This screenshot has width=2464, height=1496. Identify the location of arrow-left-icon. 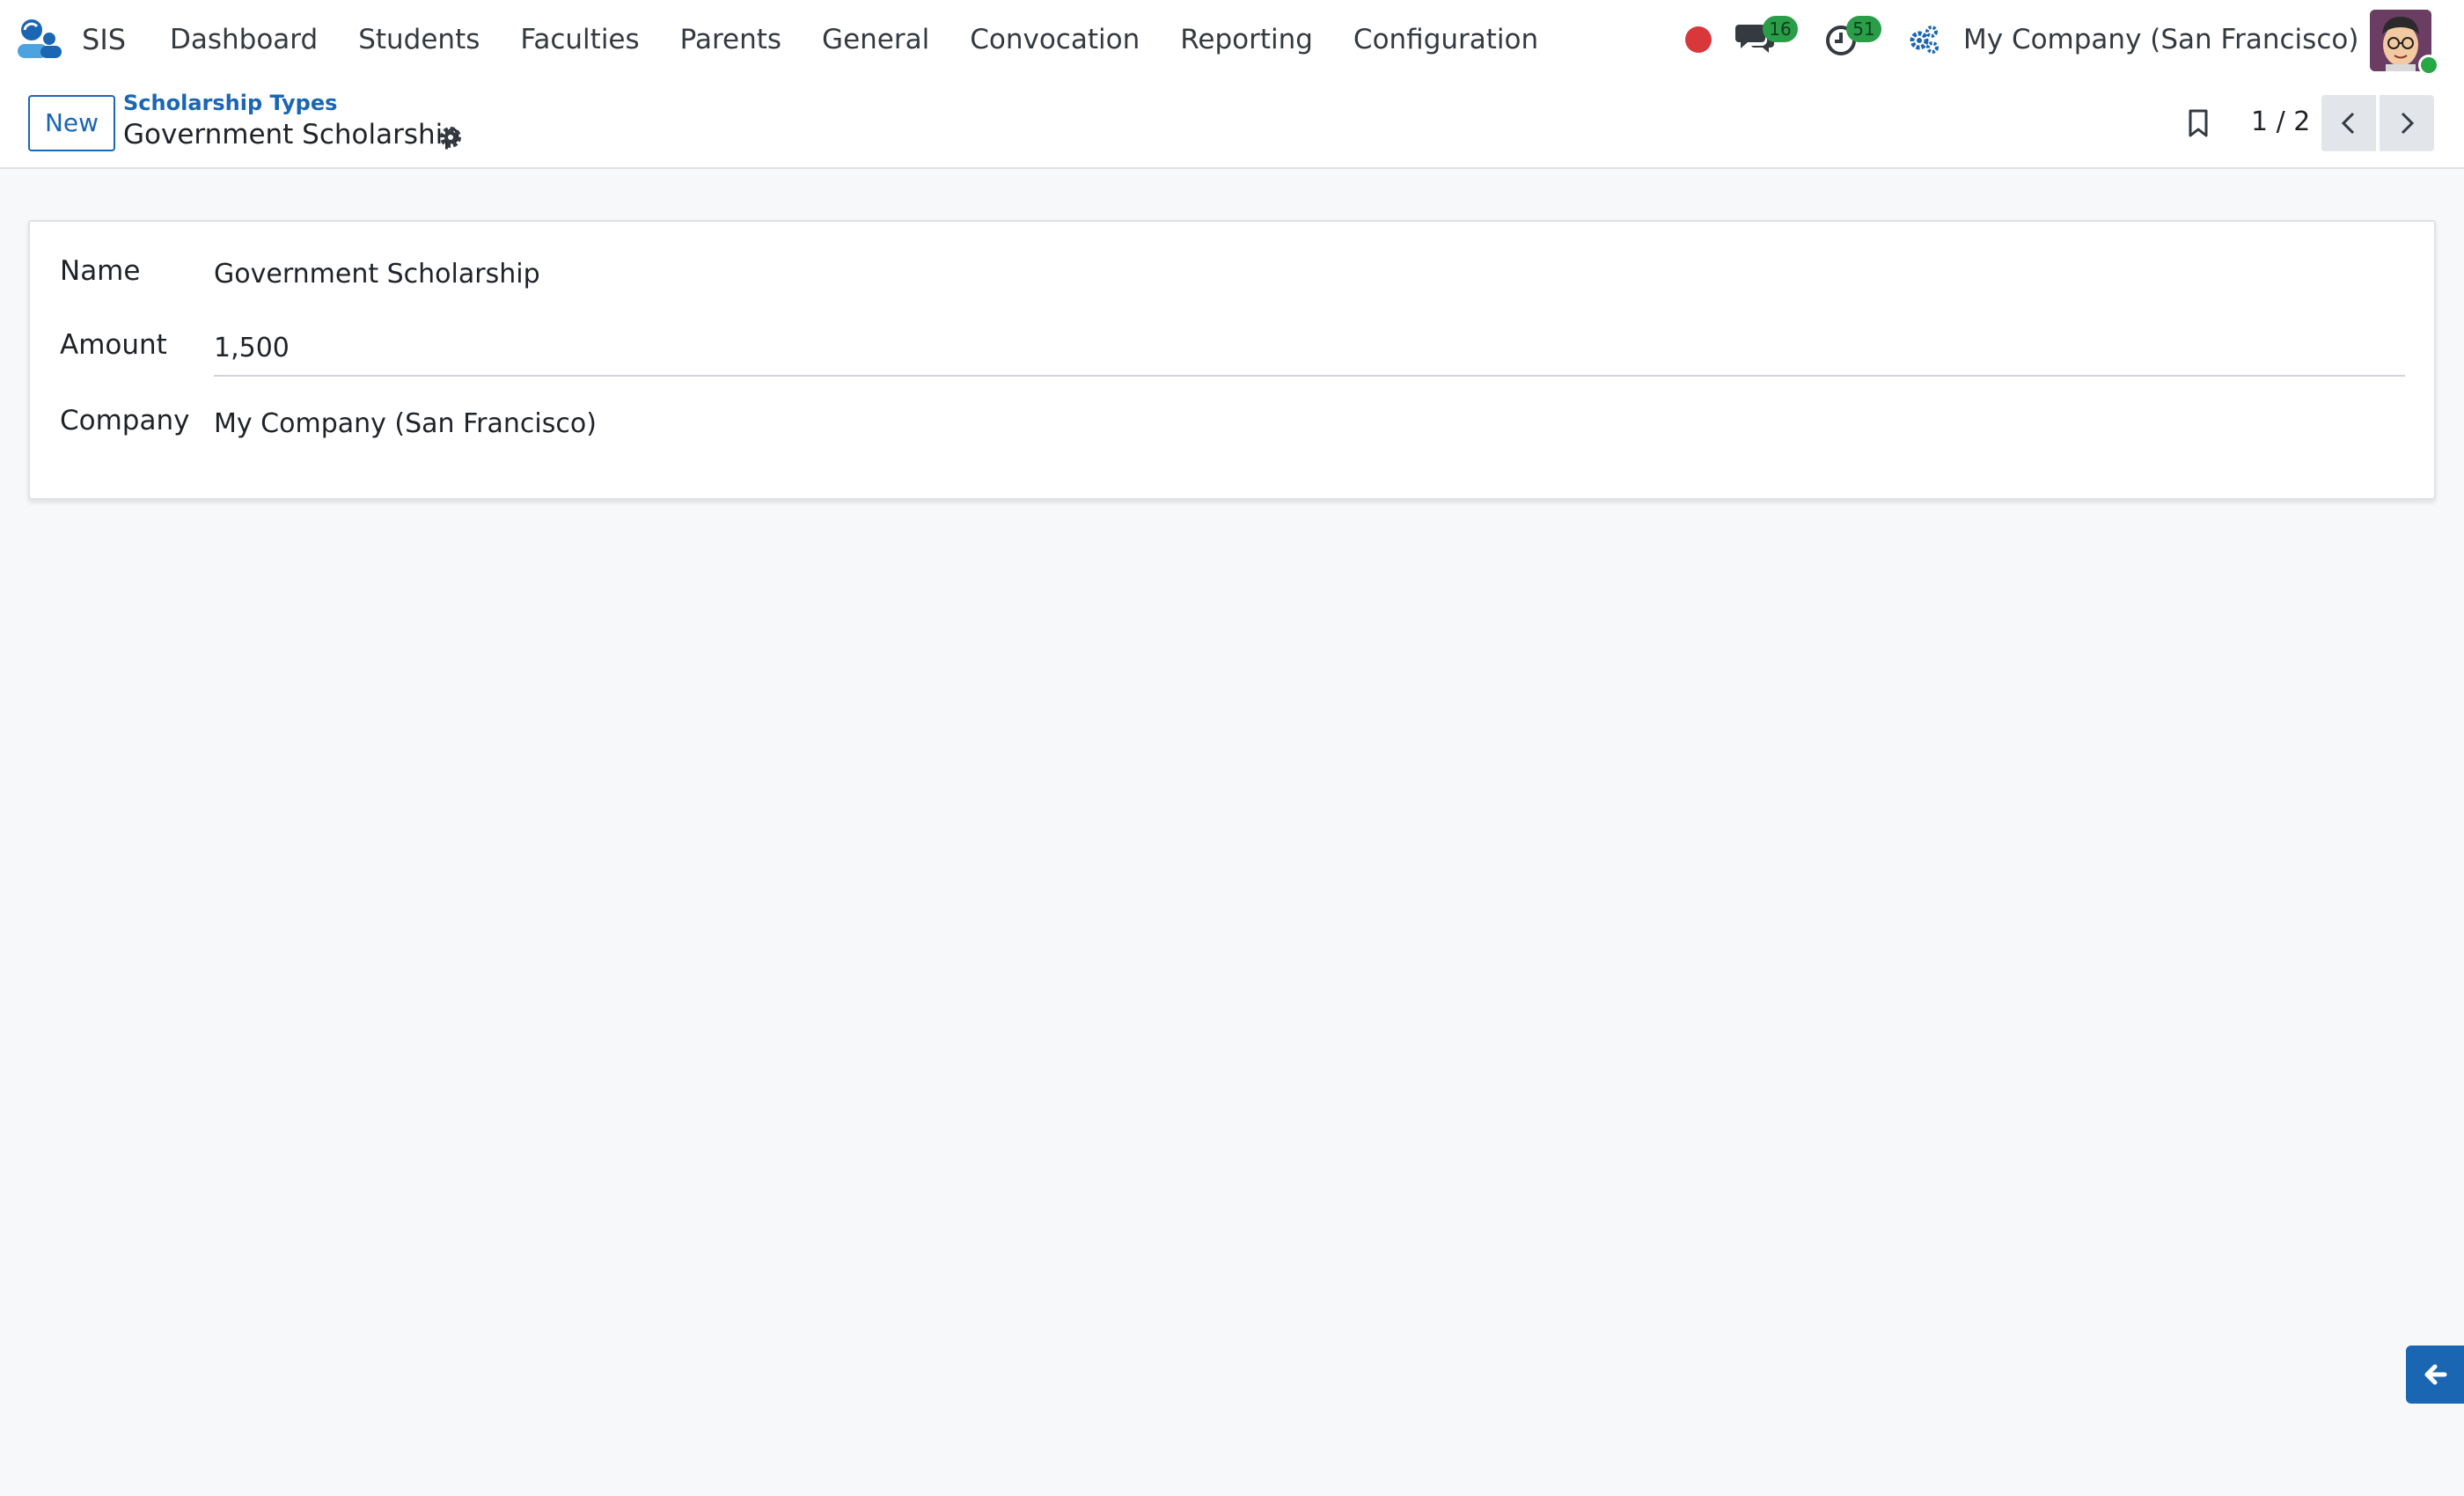
(2435, 1374).